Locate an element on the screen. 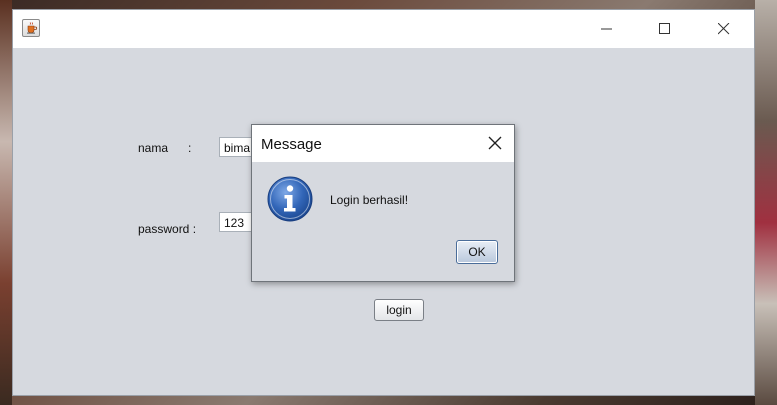  ok-button: OK is located at coordinates (477, 252).